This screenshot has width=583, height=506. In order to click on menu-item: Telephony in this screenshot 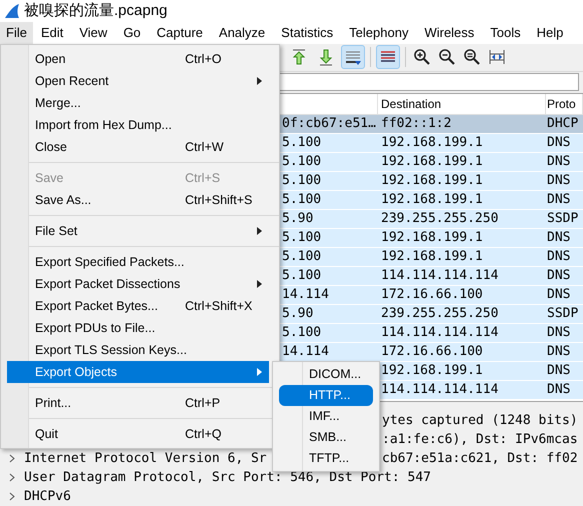, I will do `click(378, 33)`.